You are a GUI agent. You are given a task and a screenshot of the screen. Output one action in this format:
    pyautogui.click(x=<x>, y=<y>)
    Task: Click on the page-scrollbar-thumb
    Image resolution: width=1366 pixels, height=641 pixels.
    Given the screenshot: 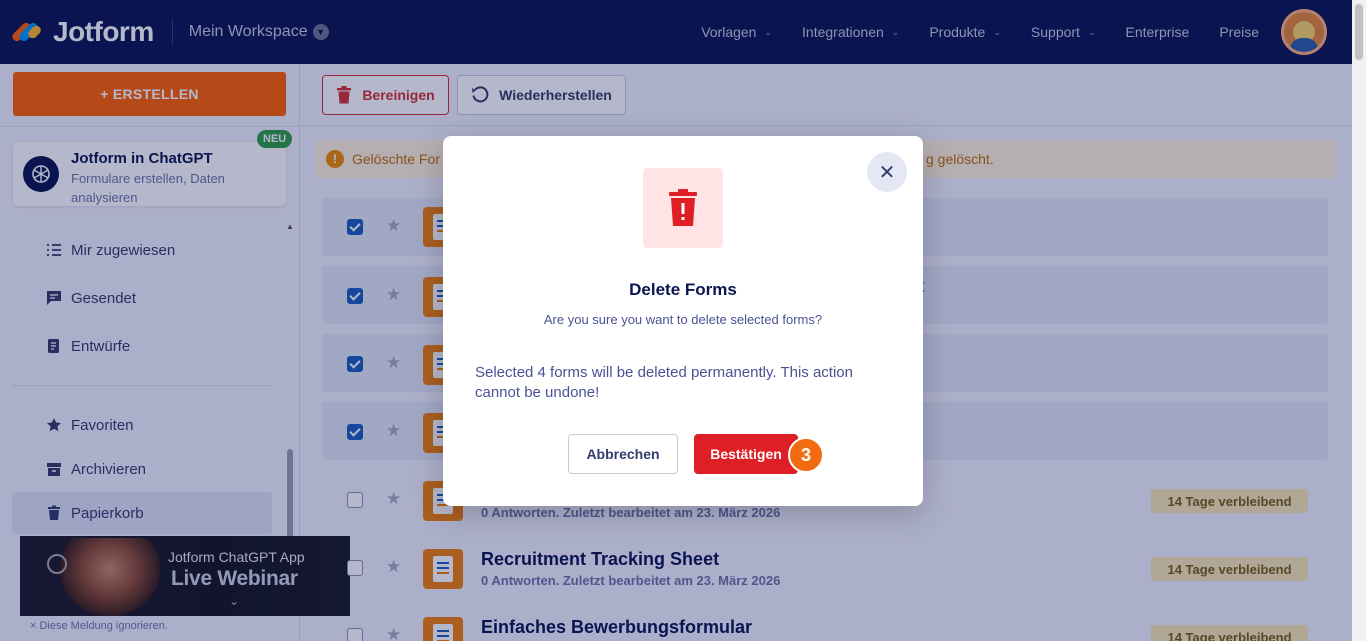 What is the action you would take?
    pyautogui.click(x=1359, y=32)
    